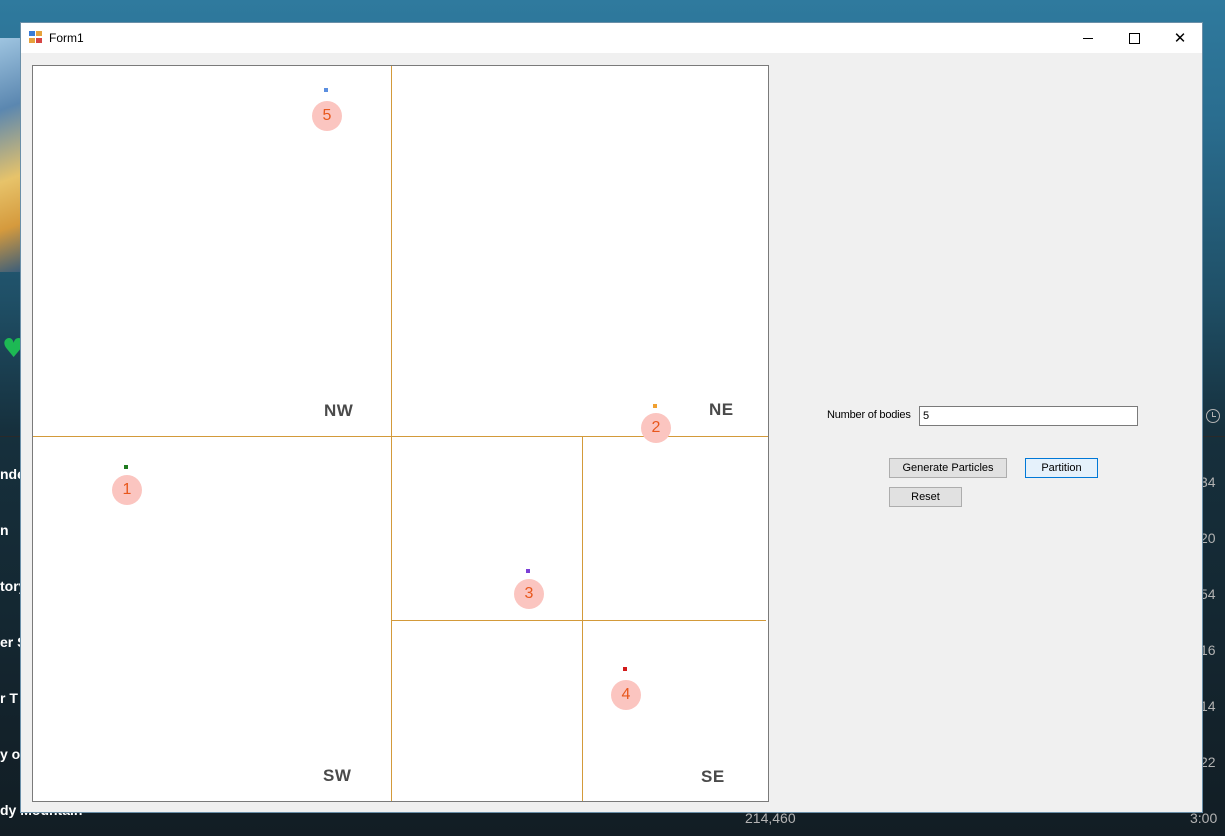  Describe the element at coordinates (626, 695) in the screenshot. I see `particle-label: 4` at that location.